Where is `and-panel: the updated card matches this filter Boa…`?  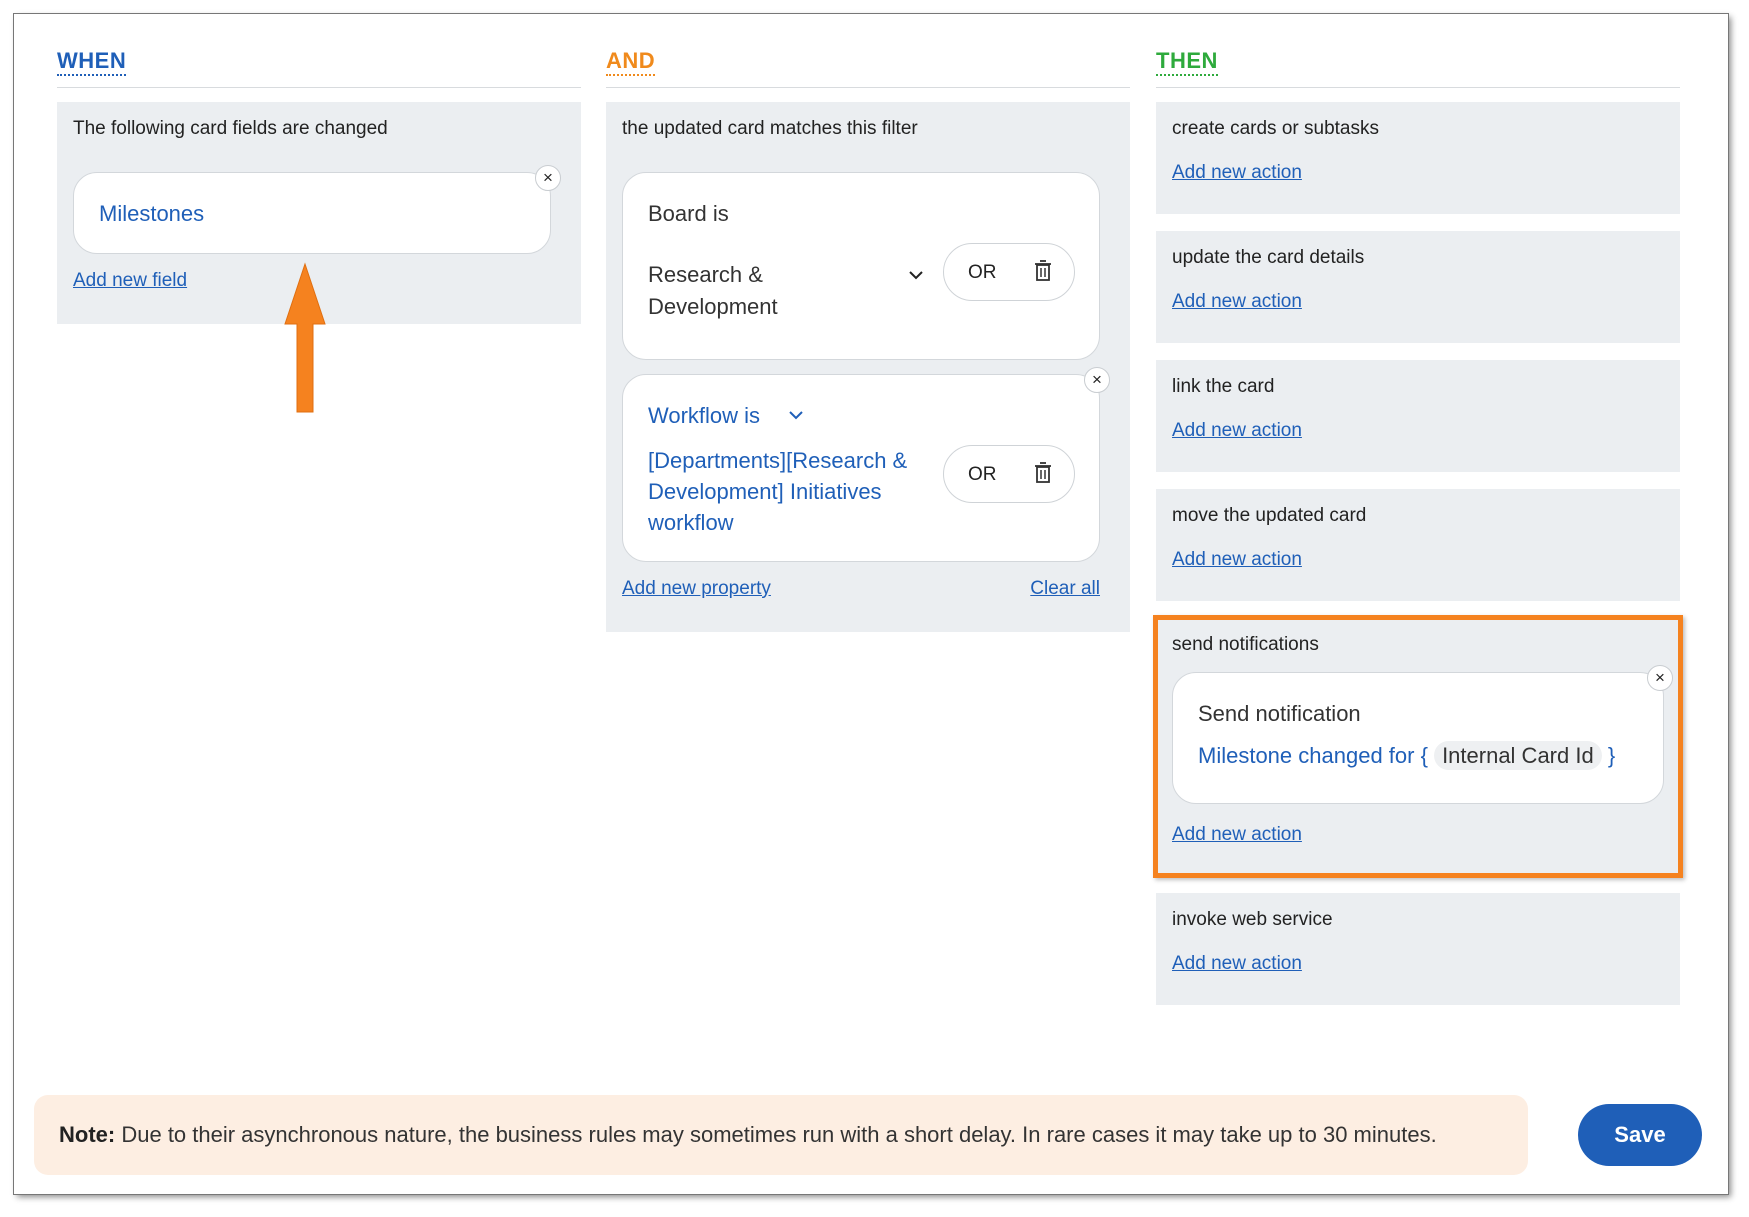 and-panel: the updated card matches this filter Boa… is located at coordinates (868, 367).